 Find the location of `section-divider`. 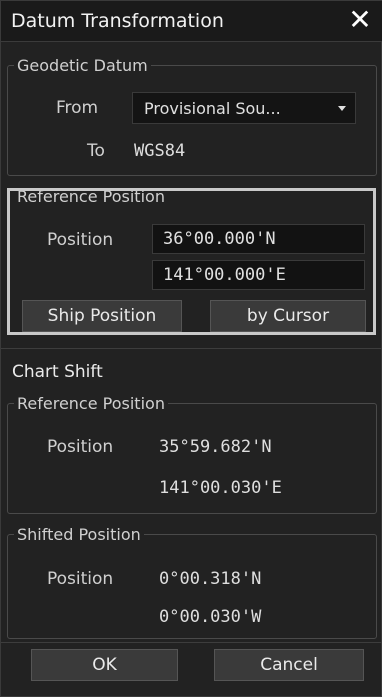

section-divider is located at coordinates (191, 348).